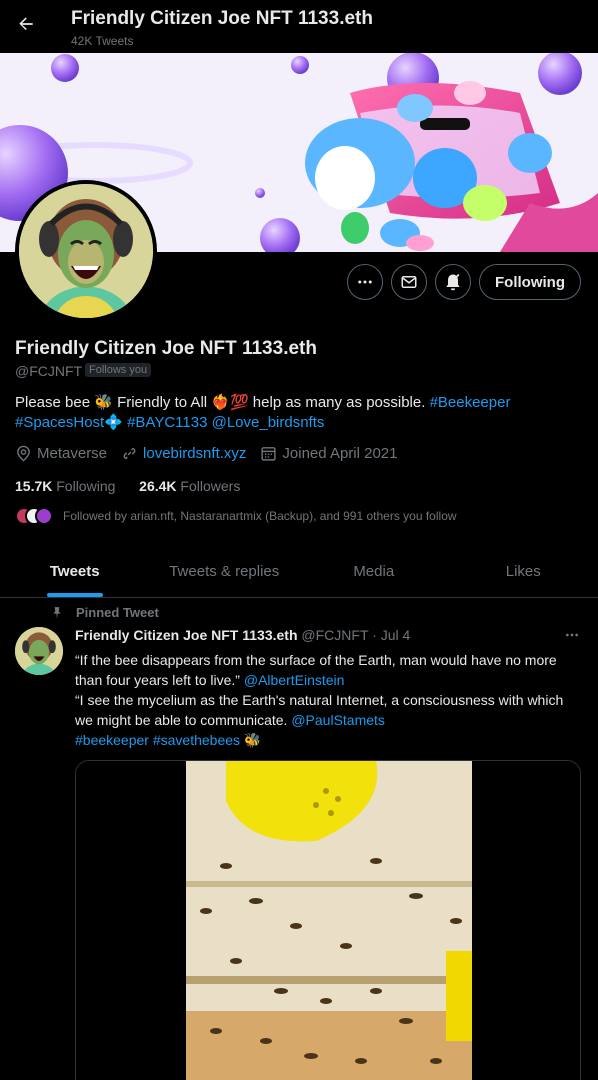  I want to click on header-title: Friendly Citizen Joe NFT 1133.eth, so click(222, 18).